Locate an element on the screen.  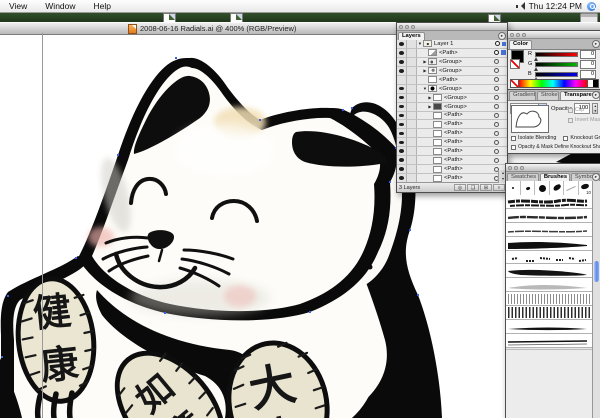
menu-clock: Thu 12:24 PM is located at coordinates (555, 6).